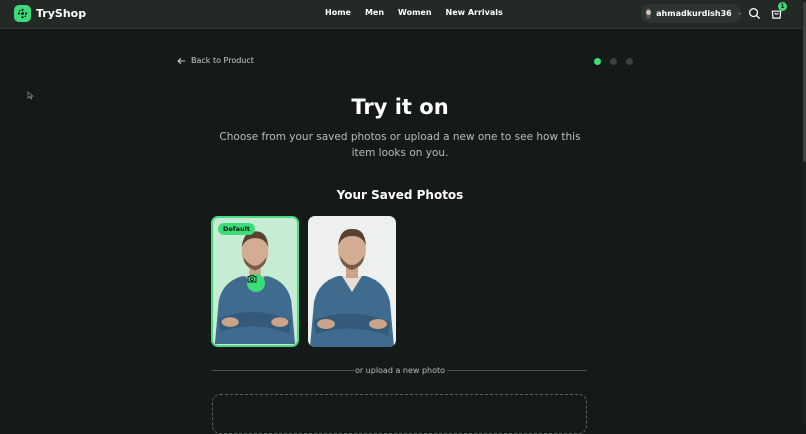 The image size is (806, 434). What do you see at coordinates (352, 287) in the screenshot?
I see `person-photo` at bounding box center [352, 287].